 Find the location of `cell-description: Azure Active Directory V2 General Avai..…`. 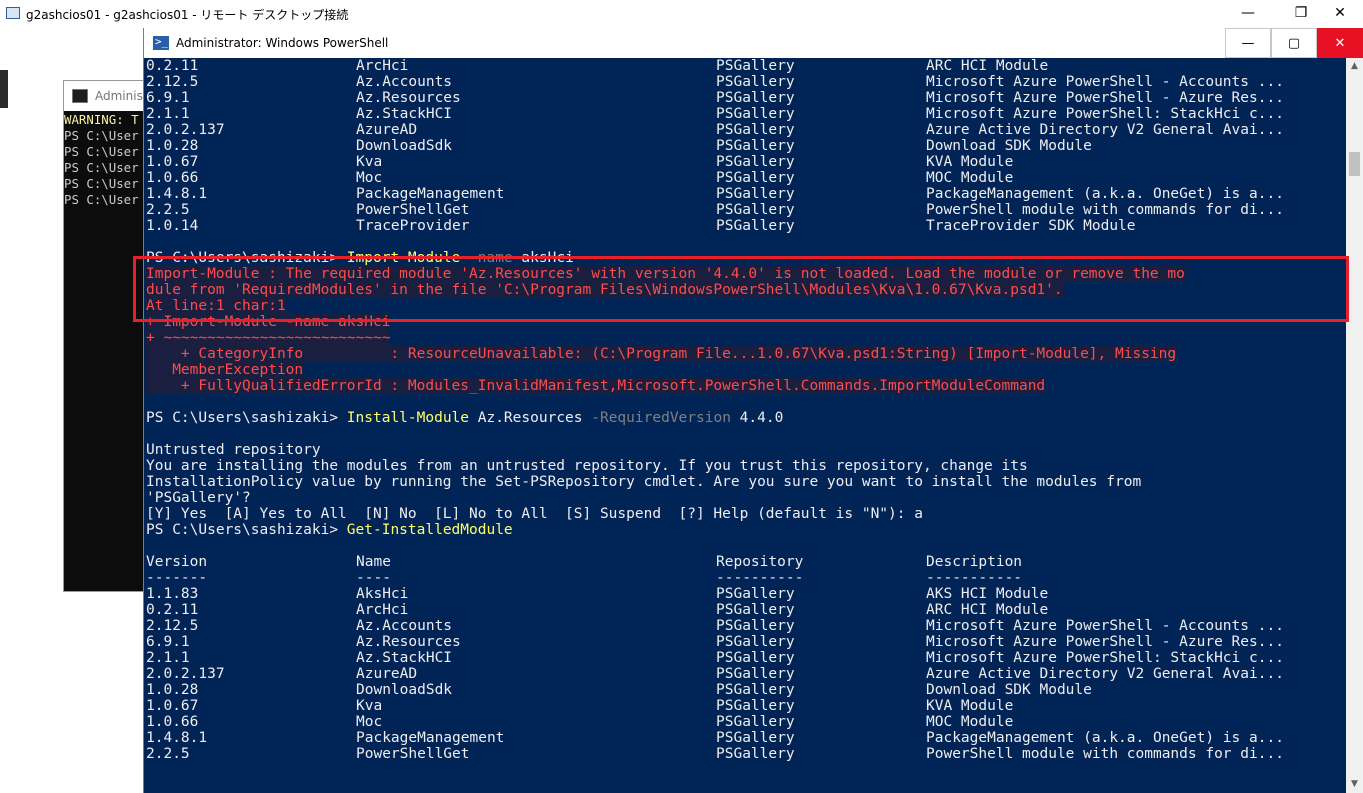

cell-description: Azure Active Directory V2 General Avai..… is located at coordinates (1105, 674).